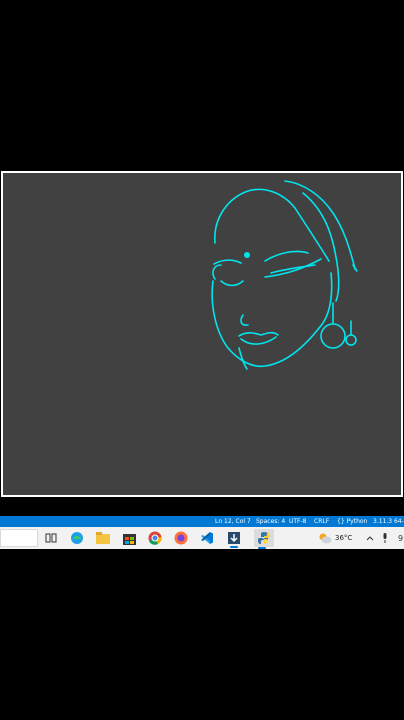 Image resolution: width=404 pixels, height=720 pixels. Describe the element at coordinates (341, 521) in the screenshot. I see `braces-icon: {}` at that location.